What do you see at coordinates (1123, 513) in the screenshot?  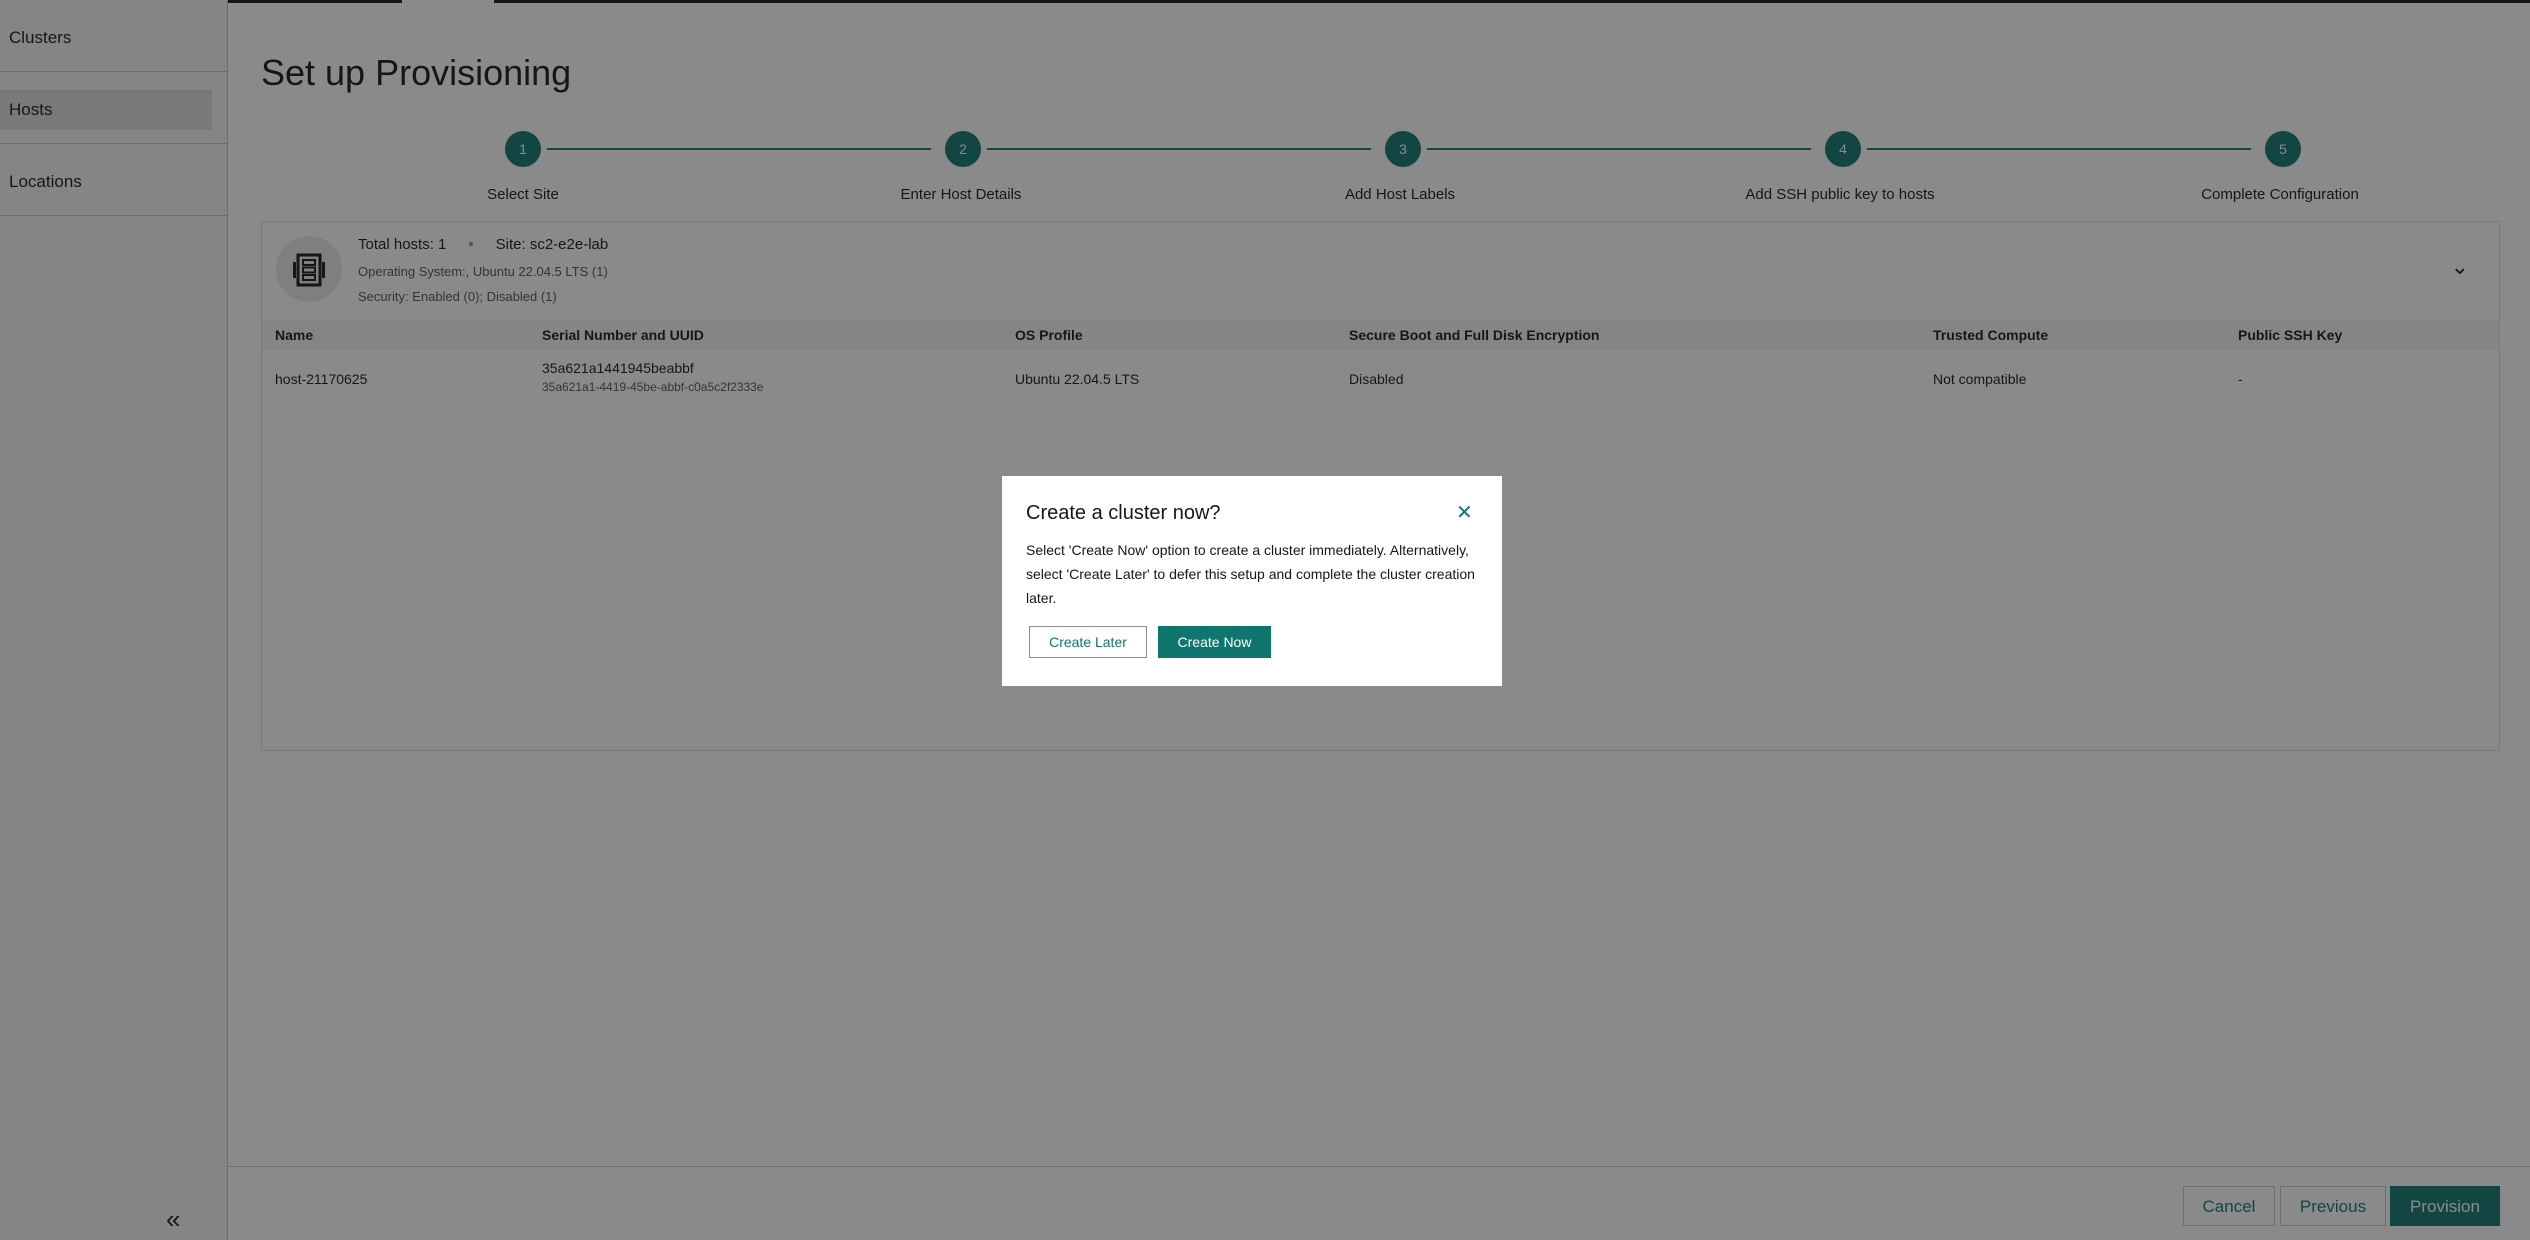 I see `modal-title: Create a cluster now?` at bounding box center [1123, 513].